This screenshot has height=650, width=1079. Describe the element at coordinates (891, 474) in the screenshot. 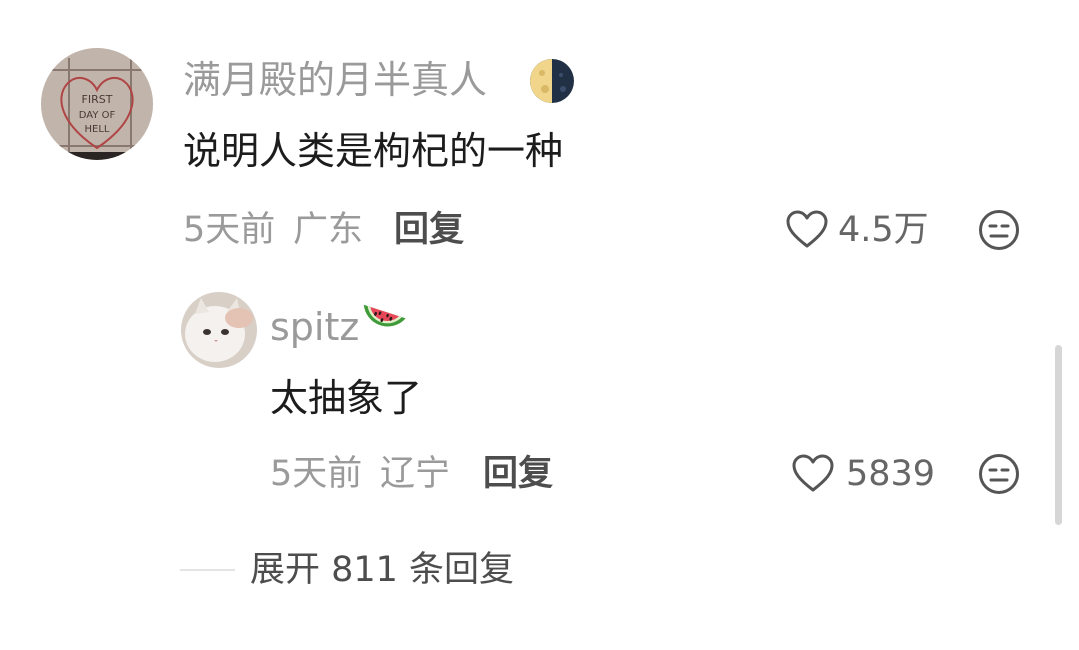

I see `reply-like-count: 5839` at that location.